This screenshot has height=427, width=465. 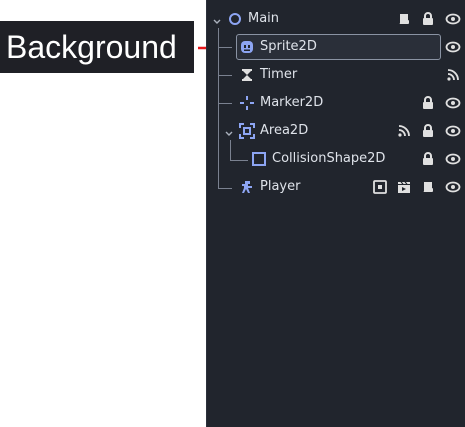 What do you see at coordinates (247, 131) in the screenshot?
I see `area-icon` at bounding box center [247, 131].